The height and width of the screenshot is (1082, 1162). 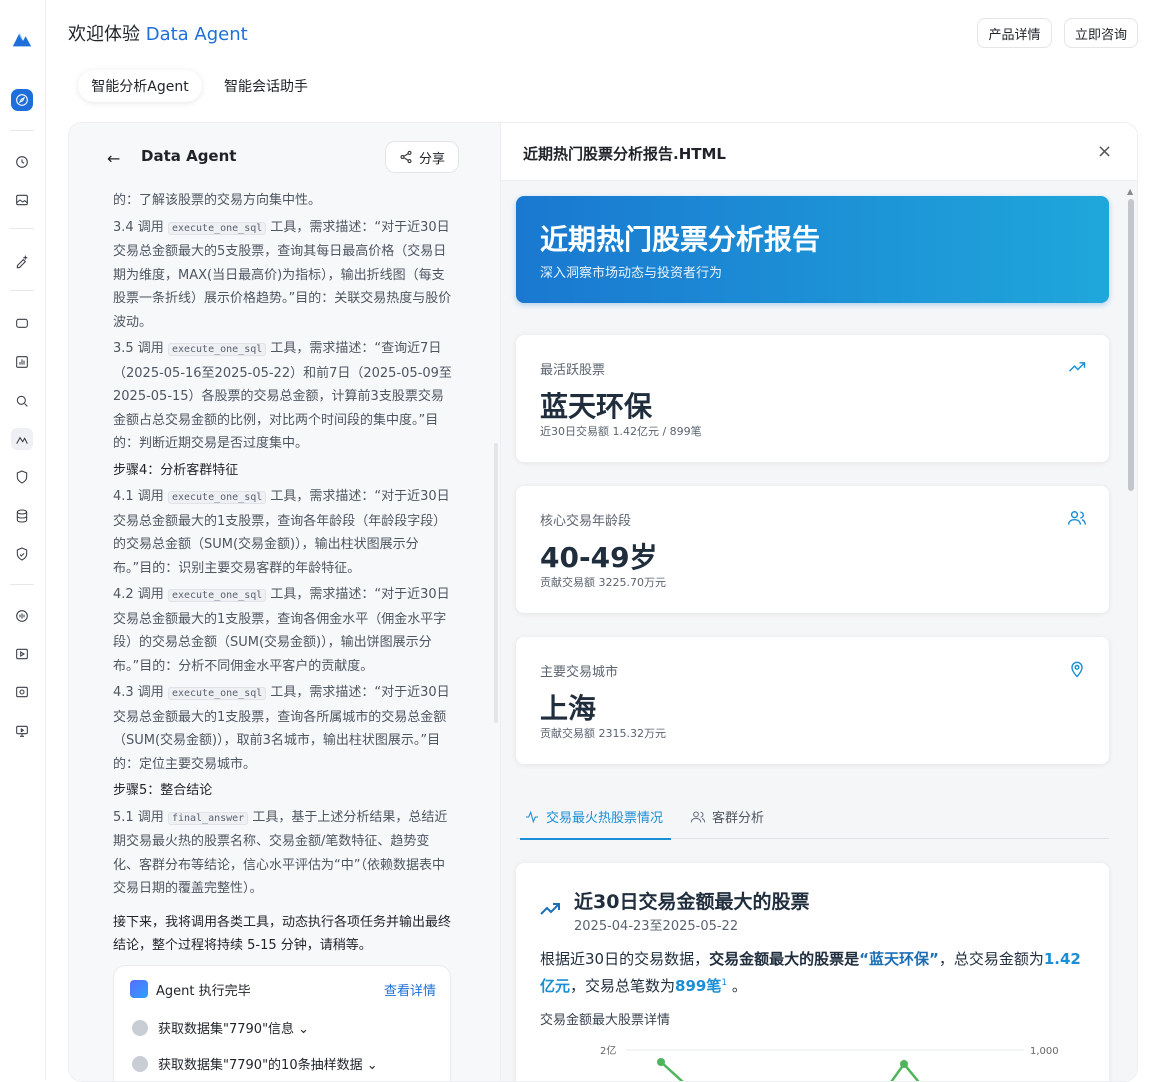 What do you see at coordinates (22, 362) in the screenshot?
I see `bar-chart-icon` at bounding box center [22, 362].